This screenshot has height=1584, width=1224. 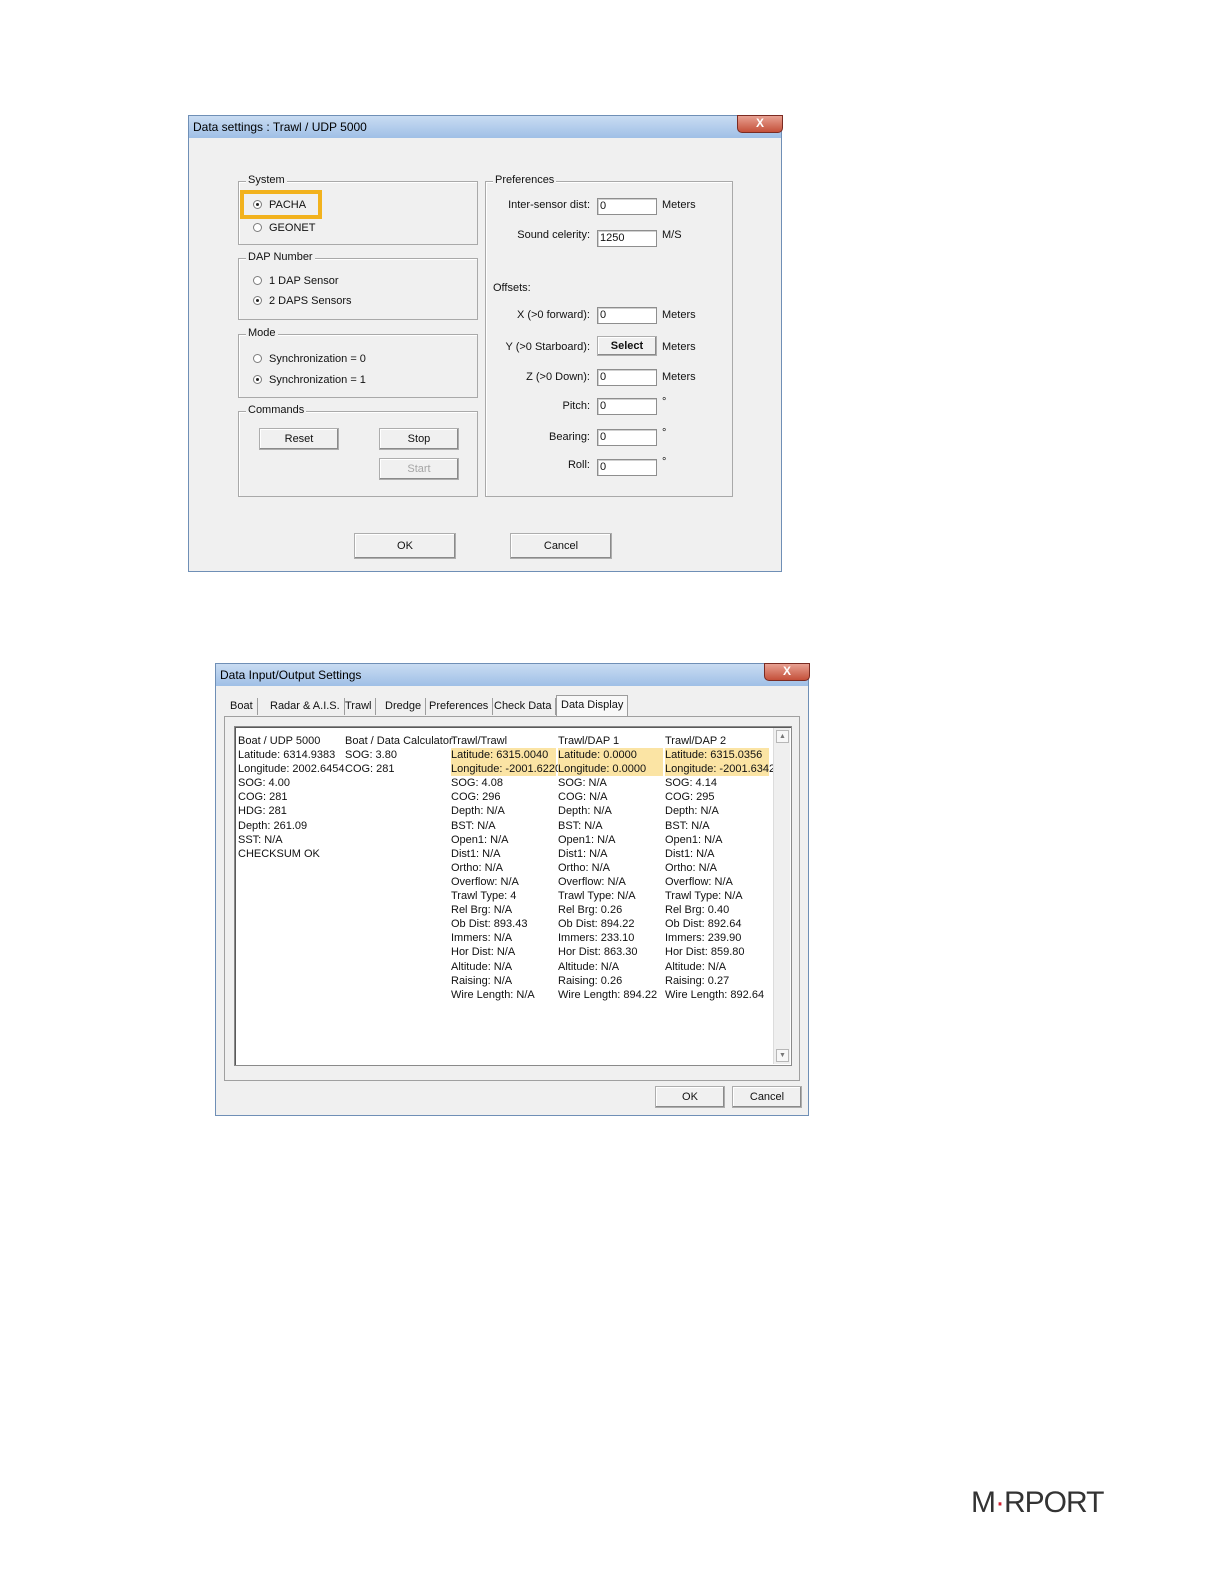 I want to click on data-line: Longitude: 2002.6454, so click(x=291, y=769).